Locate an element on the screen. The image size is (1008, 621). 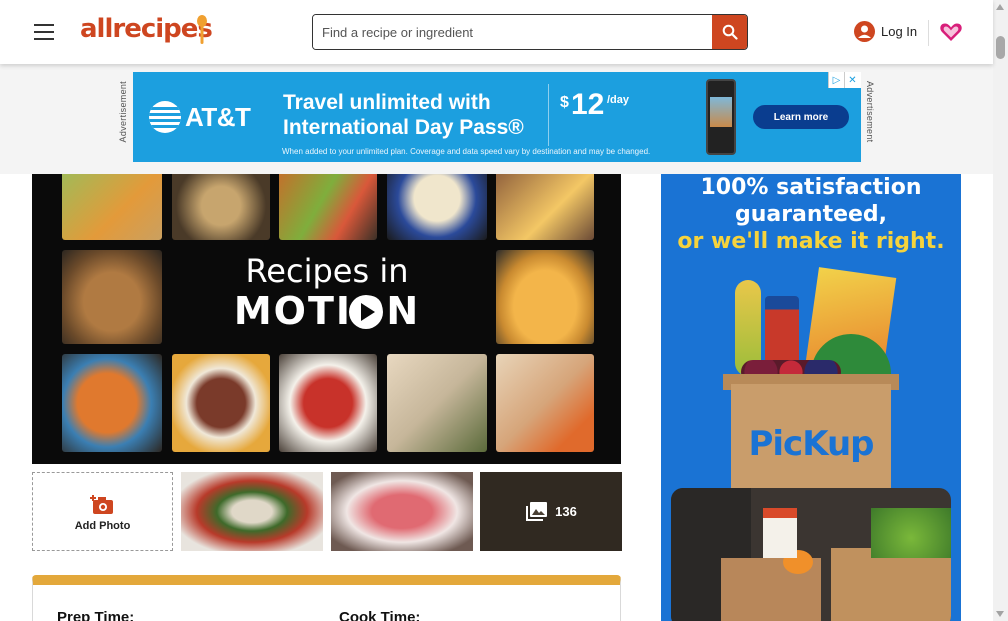
cook-time-label: Cook Time: is located at coordinates (380, 615).